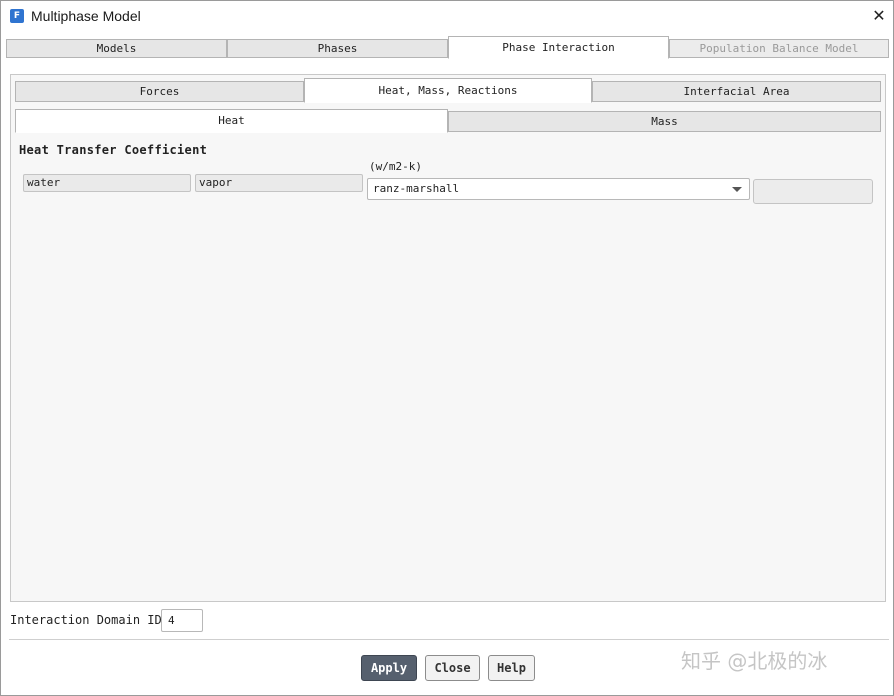 Image resolution: width=894 pixels, height=696 pixels. What do you see at coordinates (17, 16) in the screenshot?
I see `app-icon: F` at bounding box center [17, 16].